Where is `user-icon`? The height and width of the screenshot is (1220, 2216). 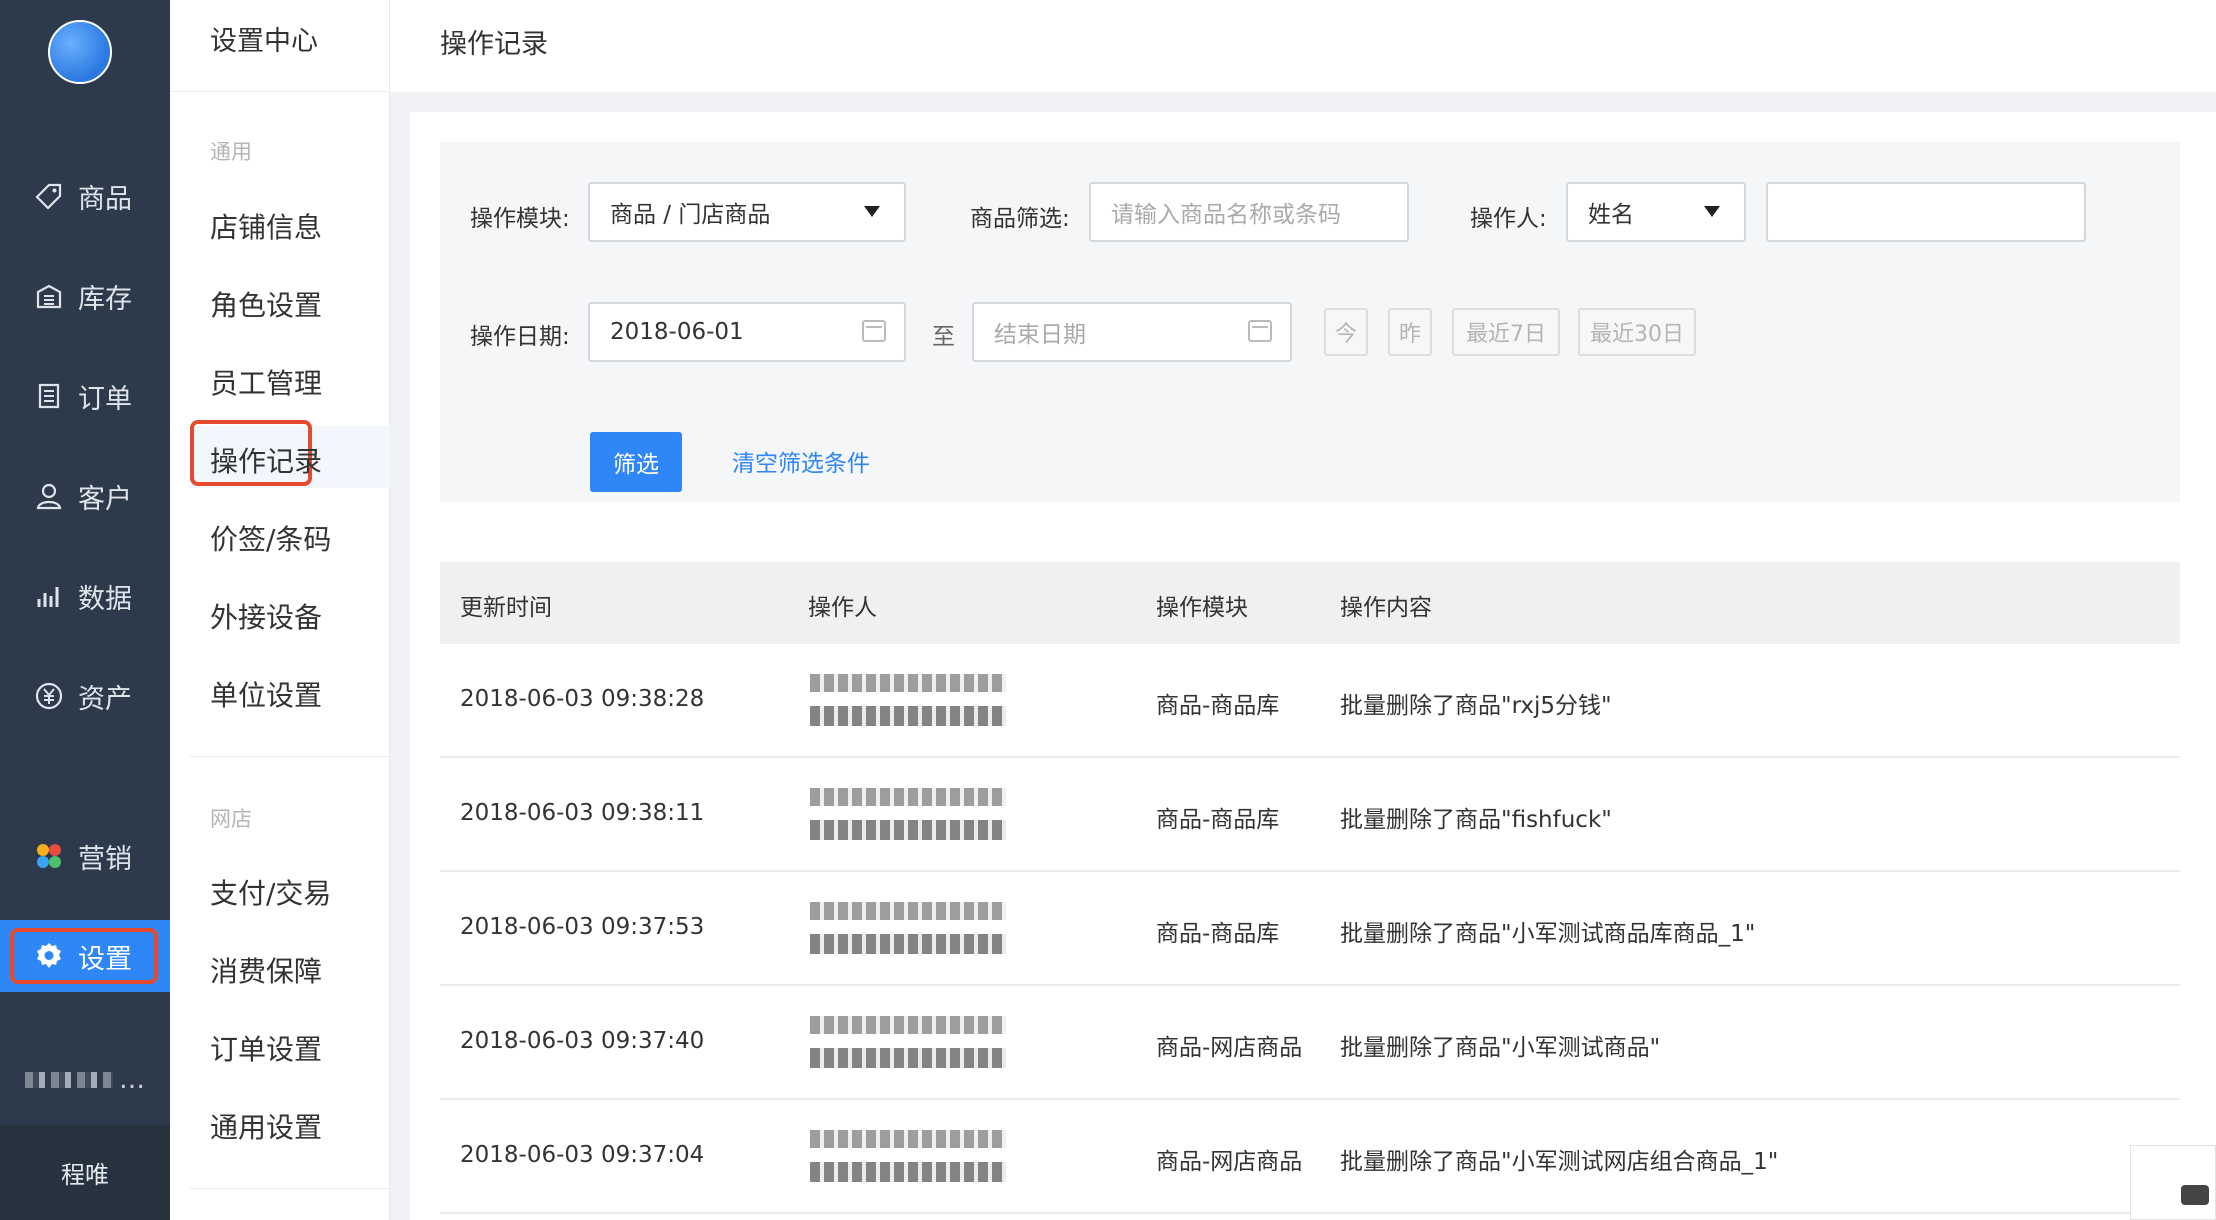 user-icon is located at coordinates (49, 496).